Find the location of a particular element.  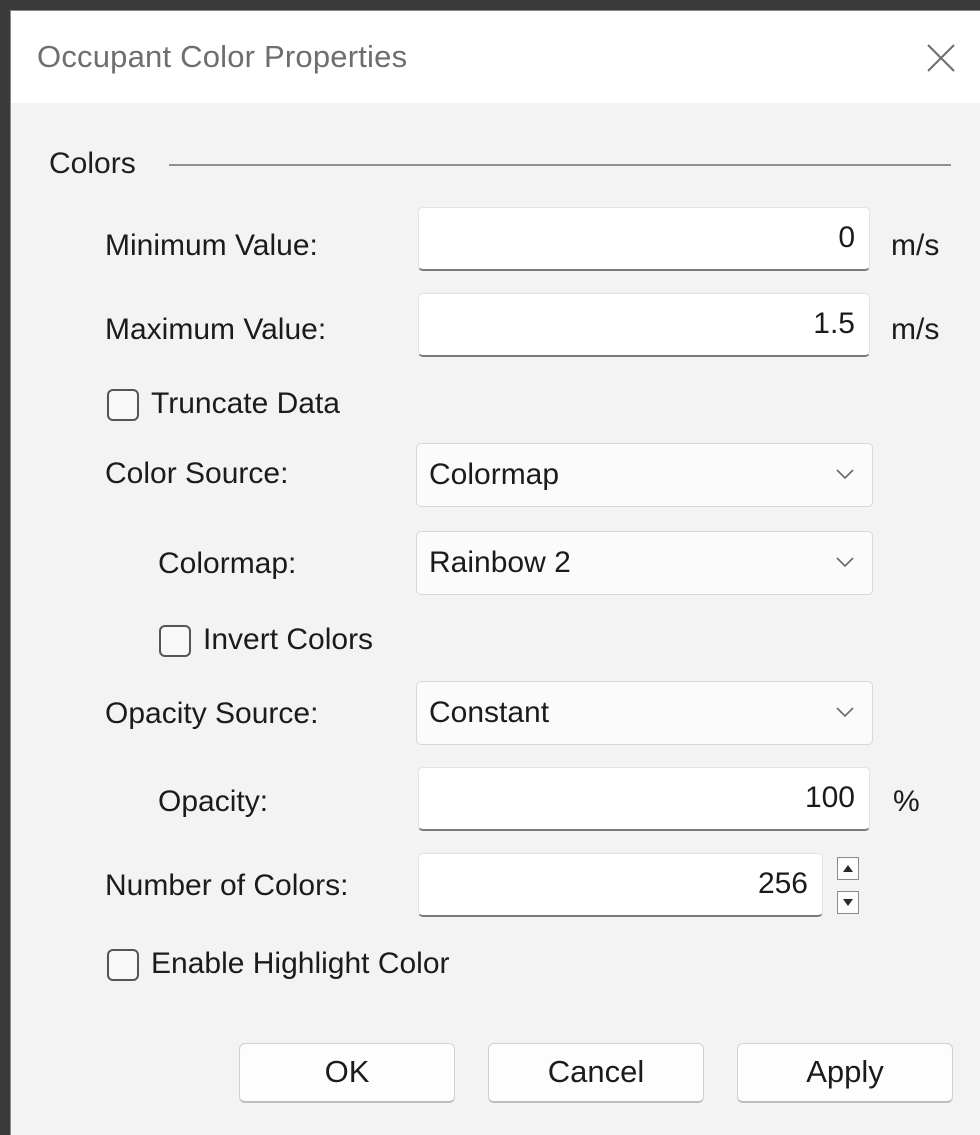

close-icon is located at coordinates (941, 58).